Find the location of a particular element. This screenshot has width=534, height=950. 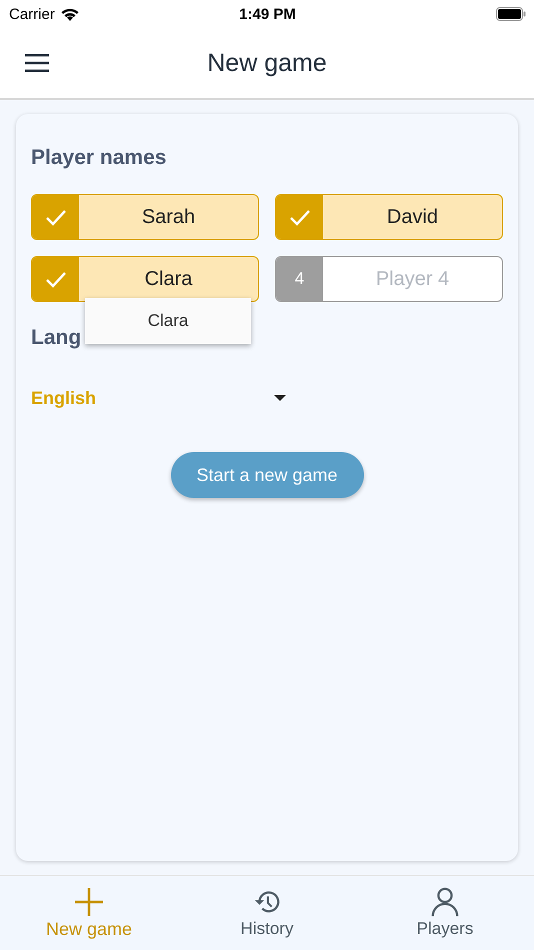

carrier-label: Carrier is located at coordinates (32, 14).